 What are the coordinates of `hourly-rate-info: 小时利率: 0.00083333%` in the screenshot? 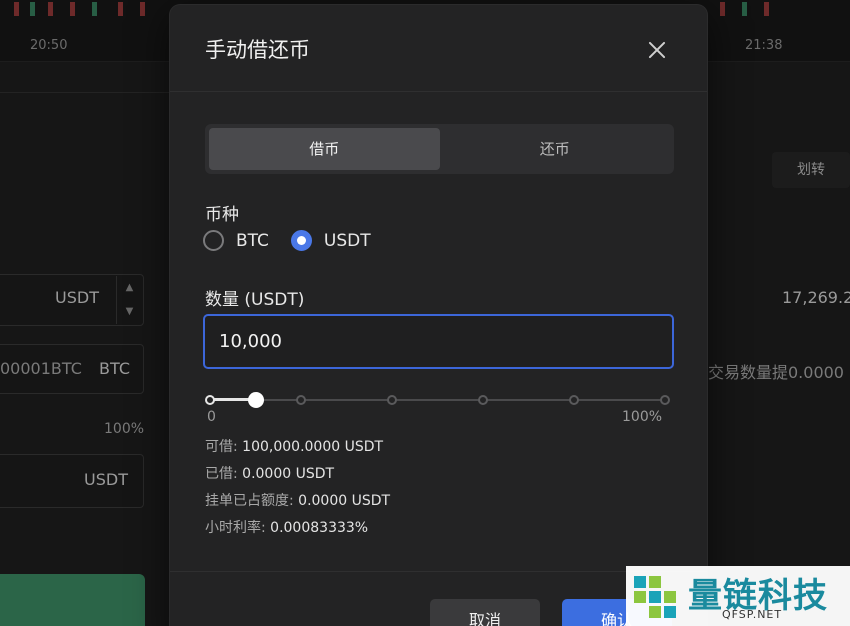 It's located at (286, 527).